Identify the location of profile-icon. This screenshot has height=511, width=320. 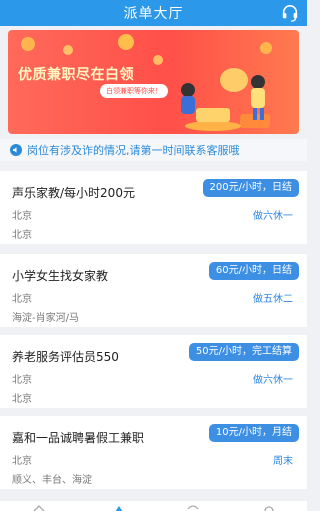
(269, 507).